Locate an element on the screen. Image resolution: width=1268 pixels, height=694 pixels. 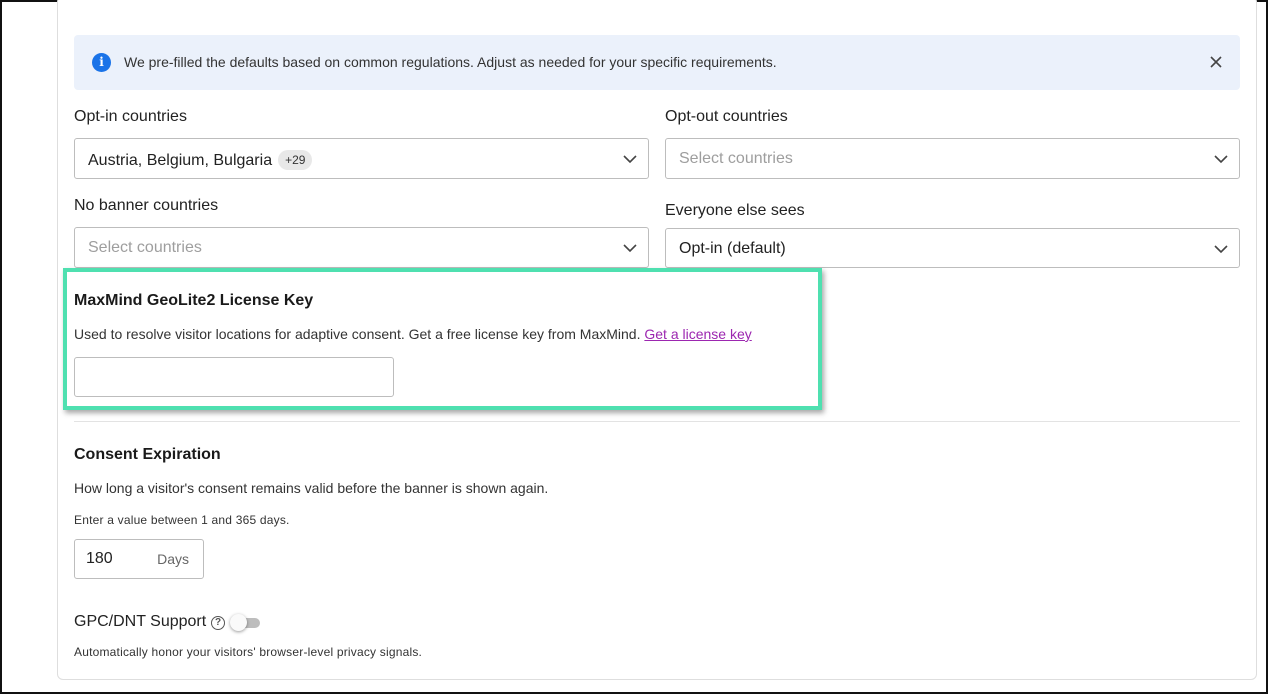
opt-in-countries-label: Opt-in countries is located at coordinates (130, 116).